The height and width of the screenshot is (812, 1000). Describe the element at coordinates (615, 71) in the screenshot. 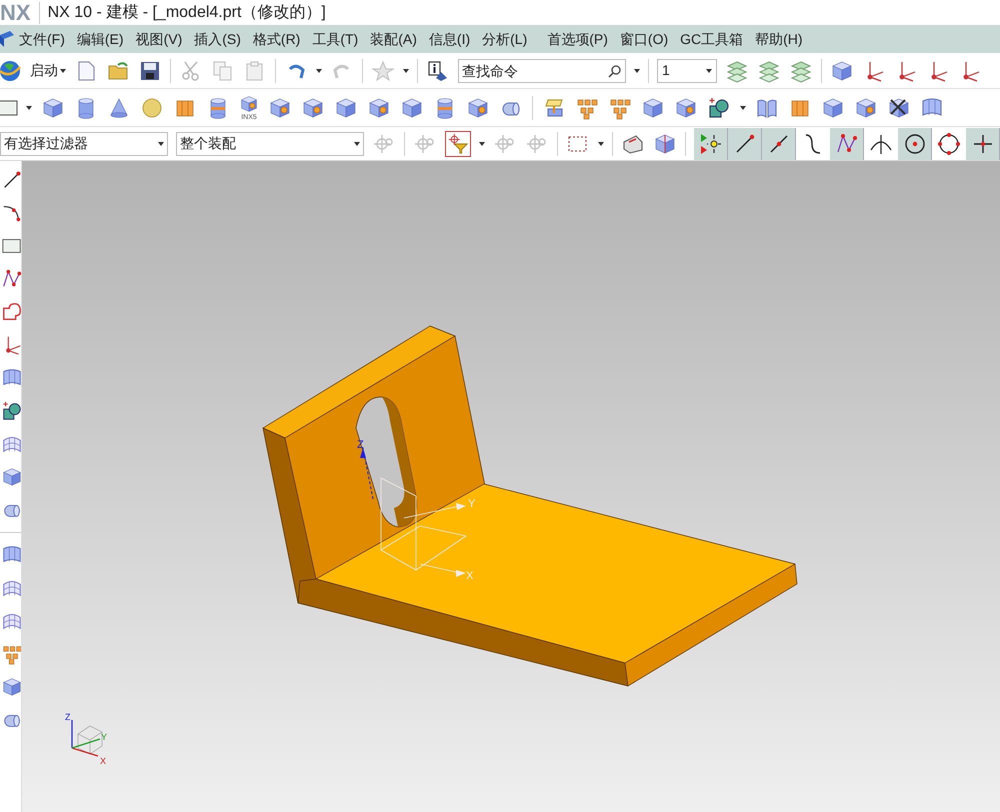

I see `search-icon` at that location.